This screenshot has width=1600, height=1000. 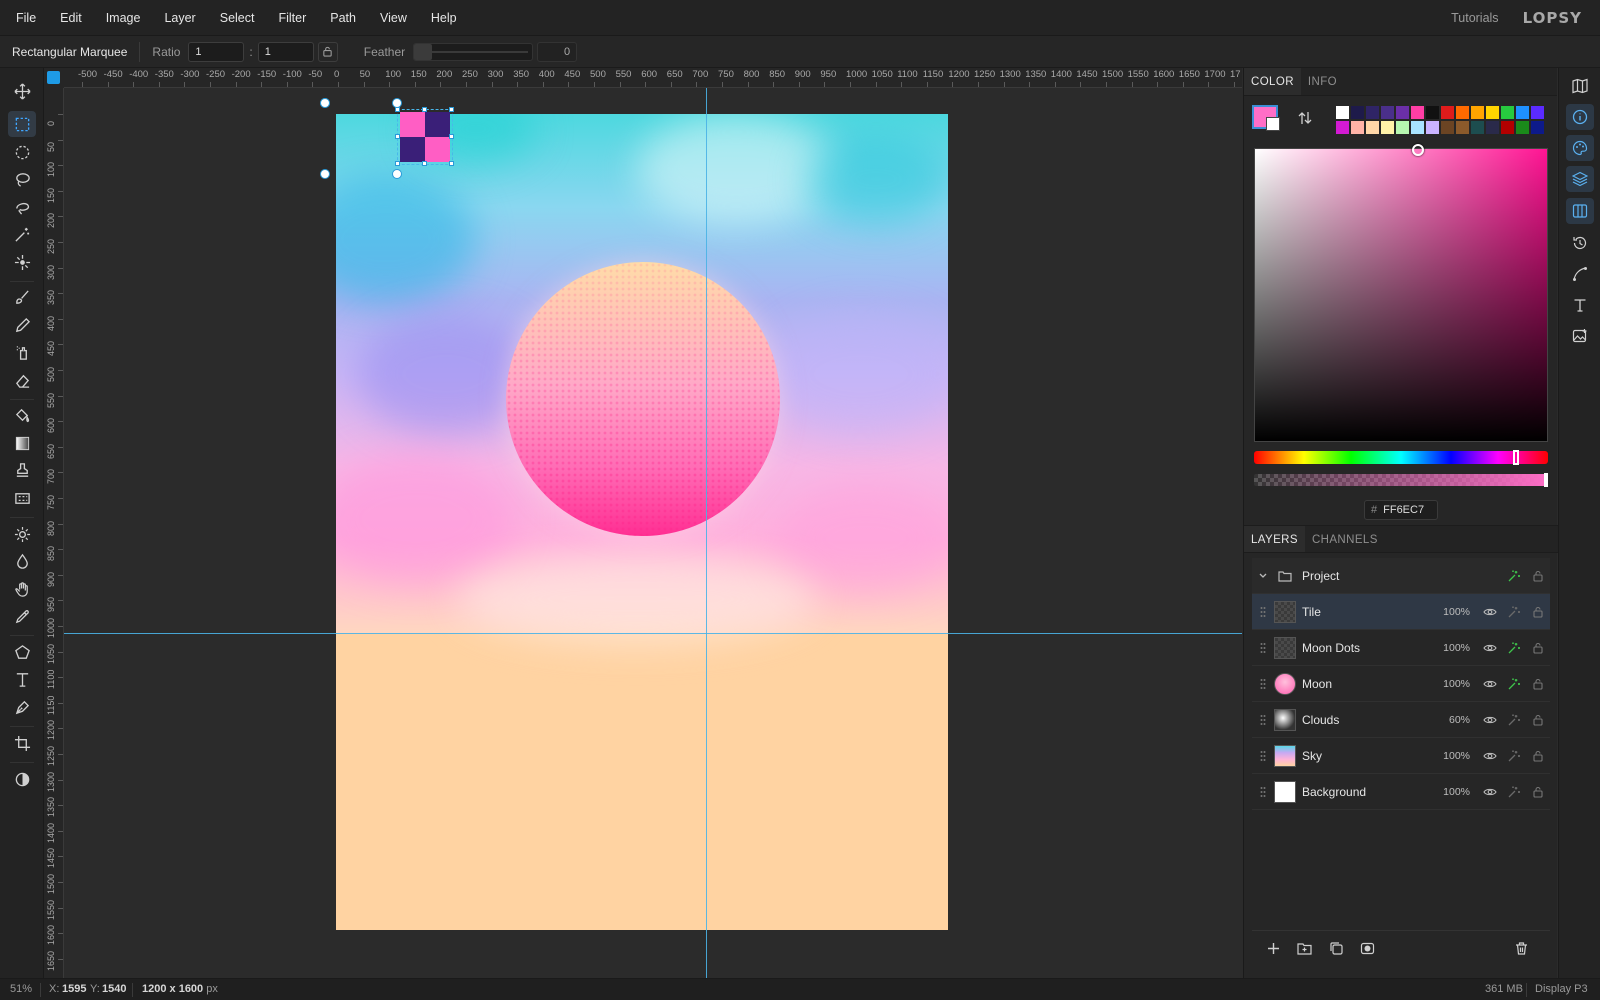 What do you see at coordinates (22, 561) in the screenshot?
I see `blur-tool` at bounding box center [22, 561].